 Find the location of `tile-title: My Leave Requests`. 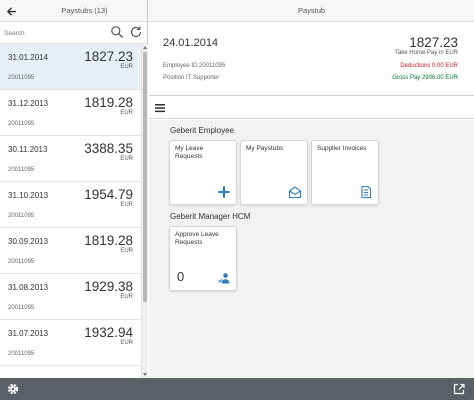

tile-title: My Leave Requests is located at coordinates (189, 152).